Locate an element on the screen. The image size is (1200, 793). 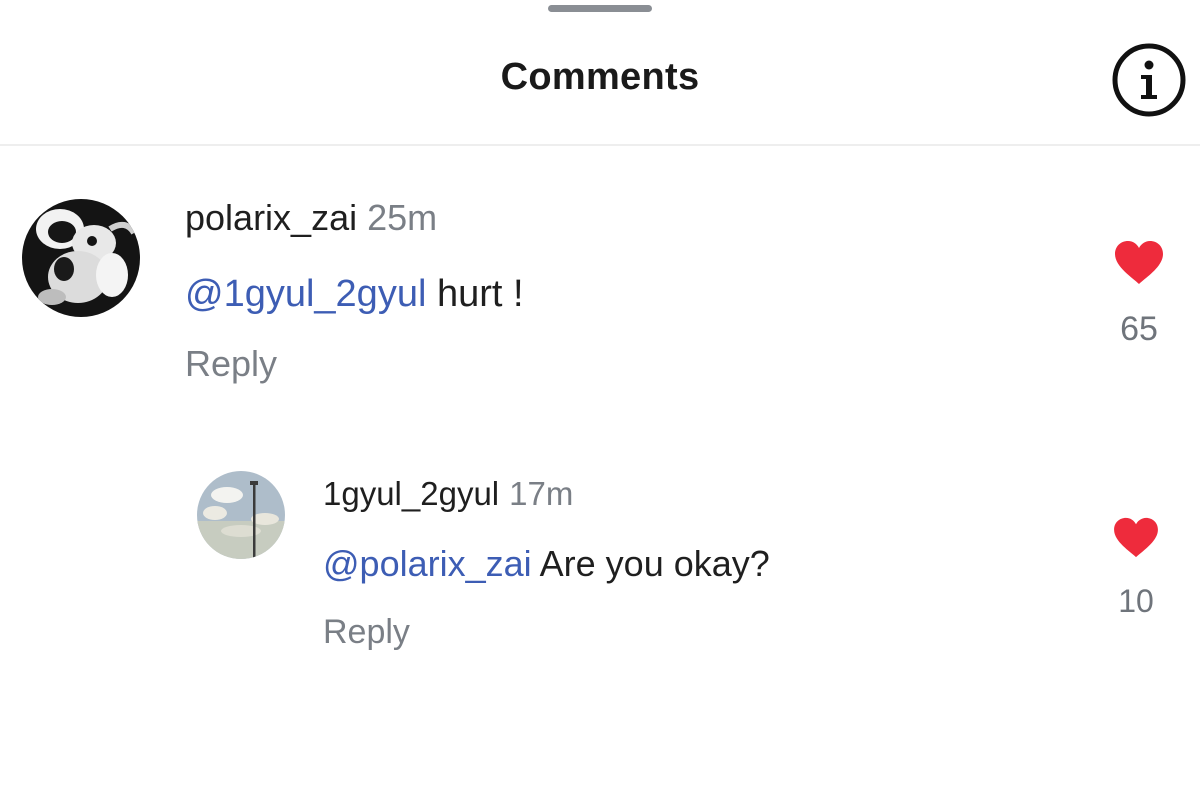
comment-username: polarix_zai is located at coordinates (271, 217).